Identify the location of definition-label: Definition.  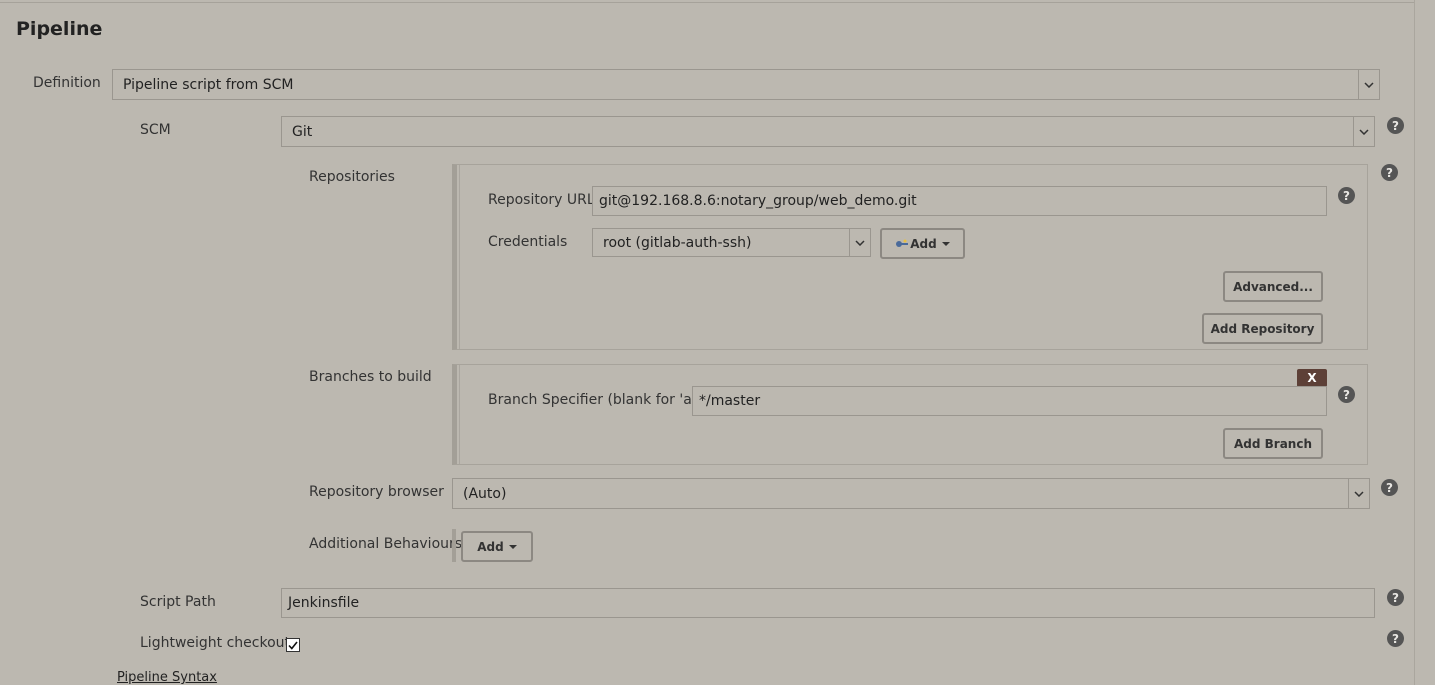
(67, 83).